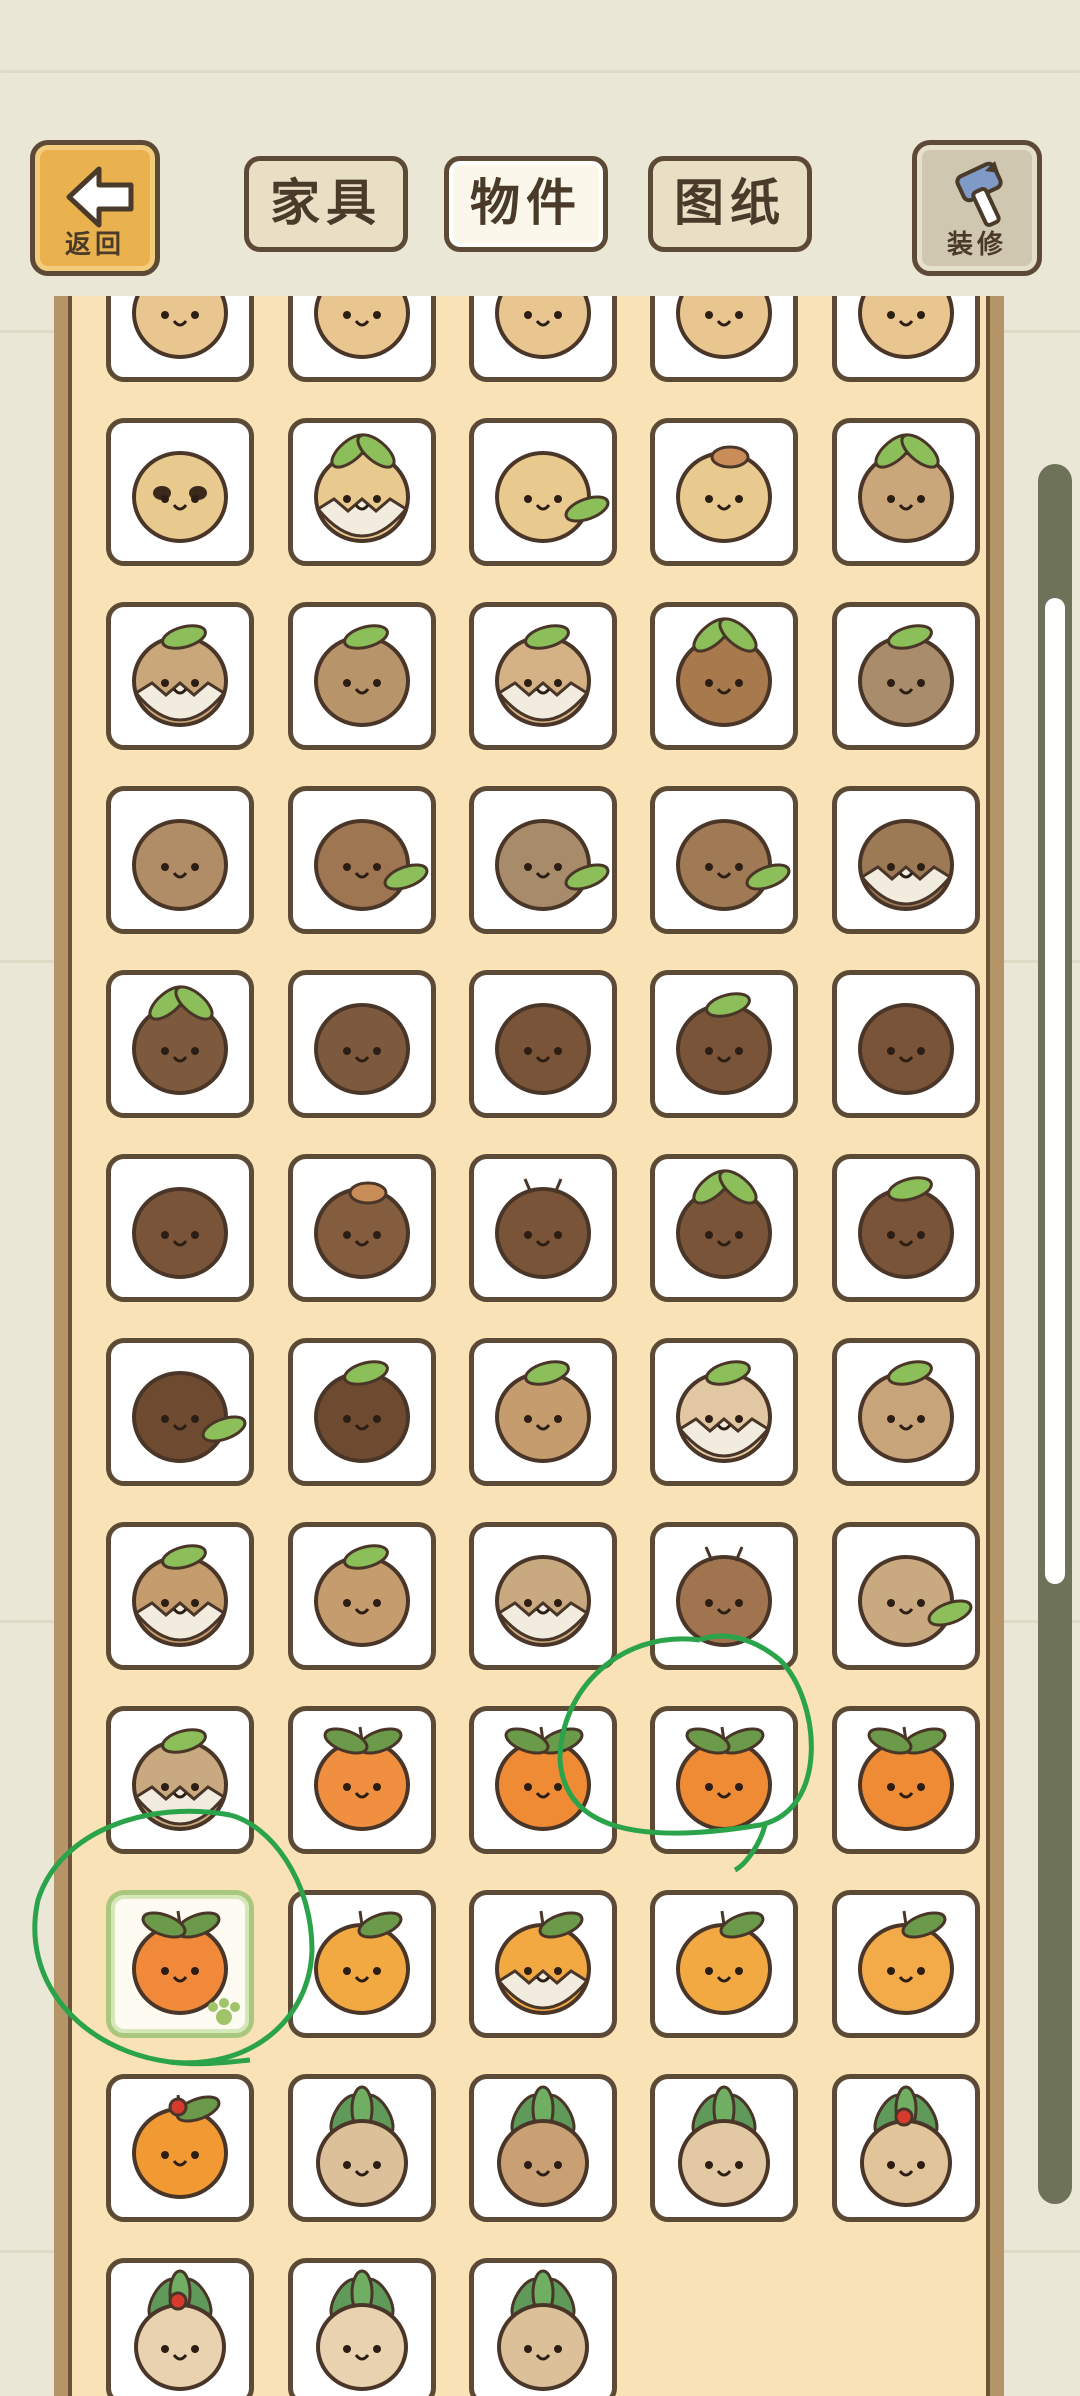 The height and width of the screenshot is (2396, 1080). I want to click on tab-blueprints: 图纸, so click(730, 204).